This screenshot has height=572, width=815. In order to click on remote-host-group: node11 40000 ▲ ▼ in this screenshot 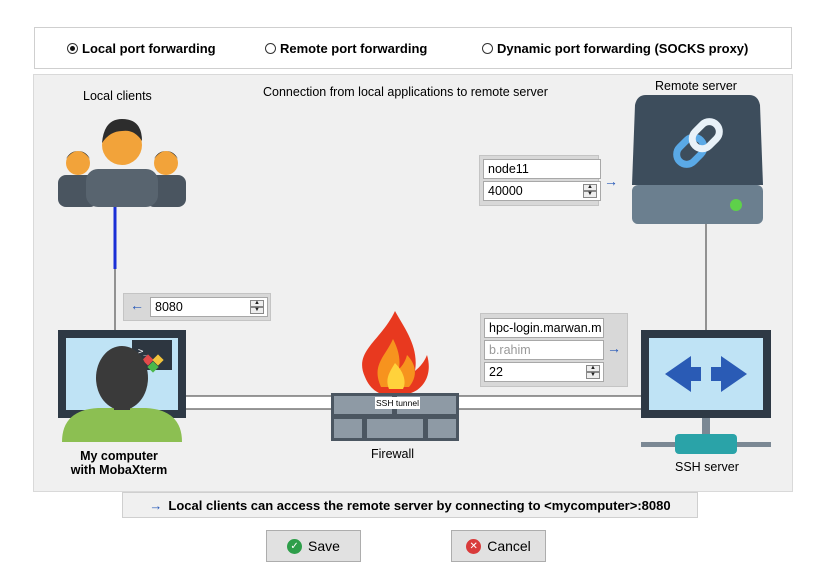, I will do `click(540, 180)`.